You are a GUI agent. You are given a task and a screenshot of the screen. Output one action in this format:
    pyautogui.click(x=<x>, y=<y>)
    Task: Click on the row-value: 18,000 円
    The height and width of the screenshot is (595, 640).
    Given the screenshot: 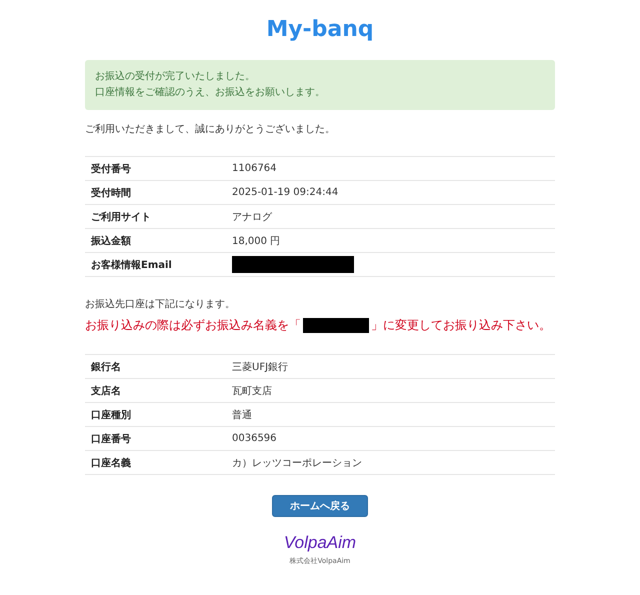 What is the action you would take?
    pyautogui.click(x=256, y=241)
    